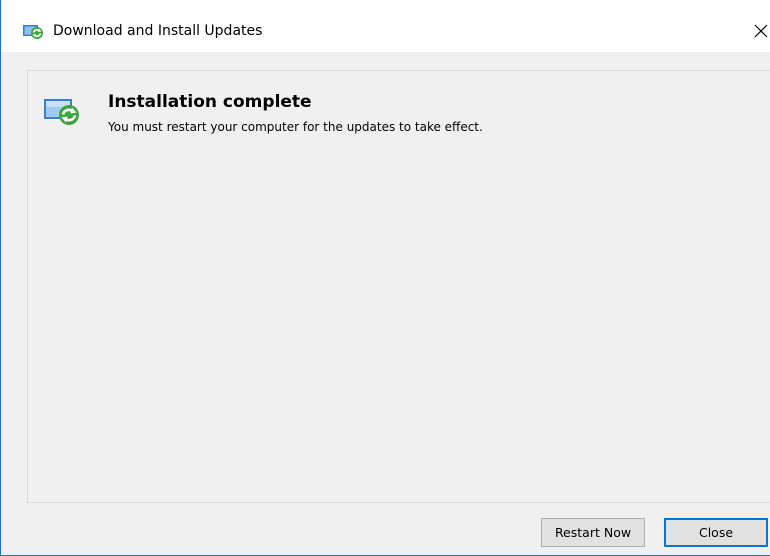 Image resolution: width=770 pixels, height=556 pixels. I want to click on title-bar: Download and Install Updates, so click(385, 26).